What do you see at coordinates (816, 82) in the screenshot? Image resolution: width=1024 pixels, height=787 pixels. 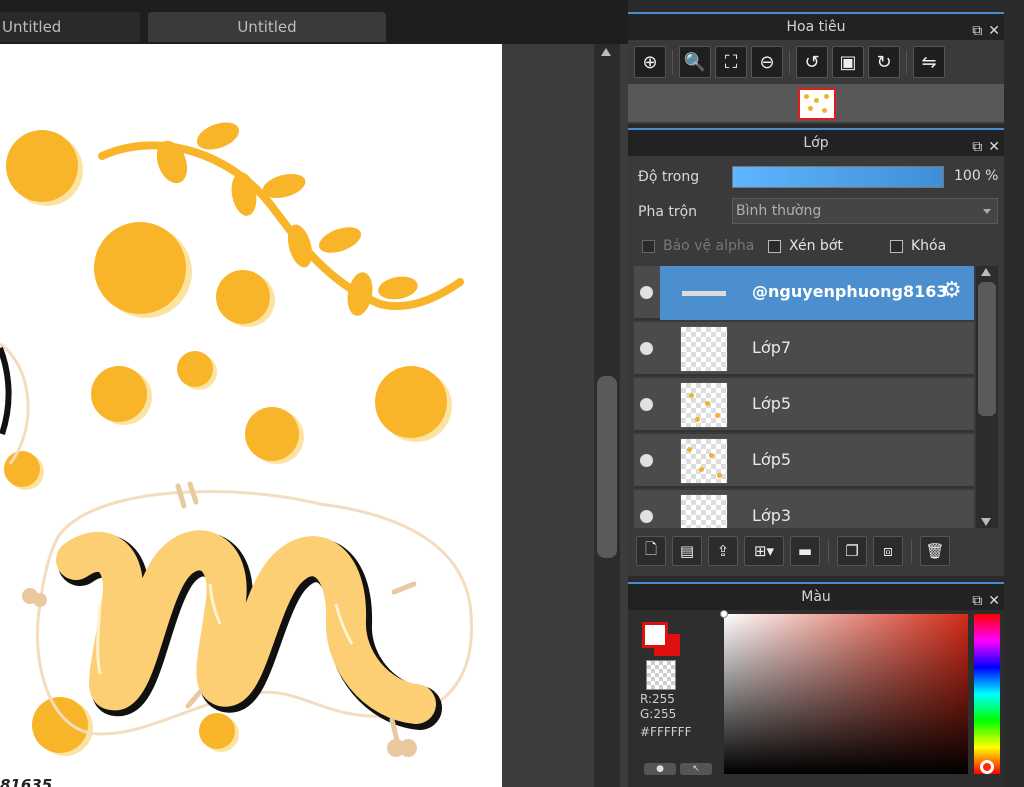 I see `navigator-body: ⊕ 🔍 ⛶ ⊖ ↺ ▣ ↻ ⇋` at bounding box center [816, 82].